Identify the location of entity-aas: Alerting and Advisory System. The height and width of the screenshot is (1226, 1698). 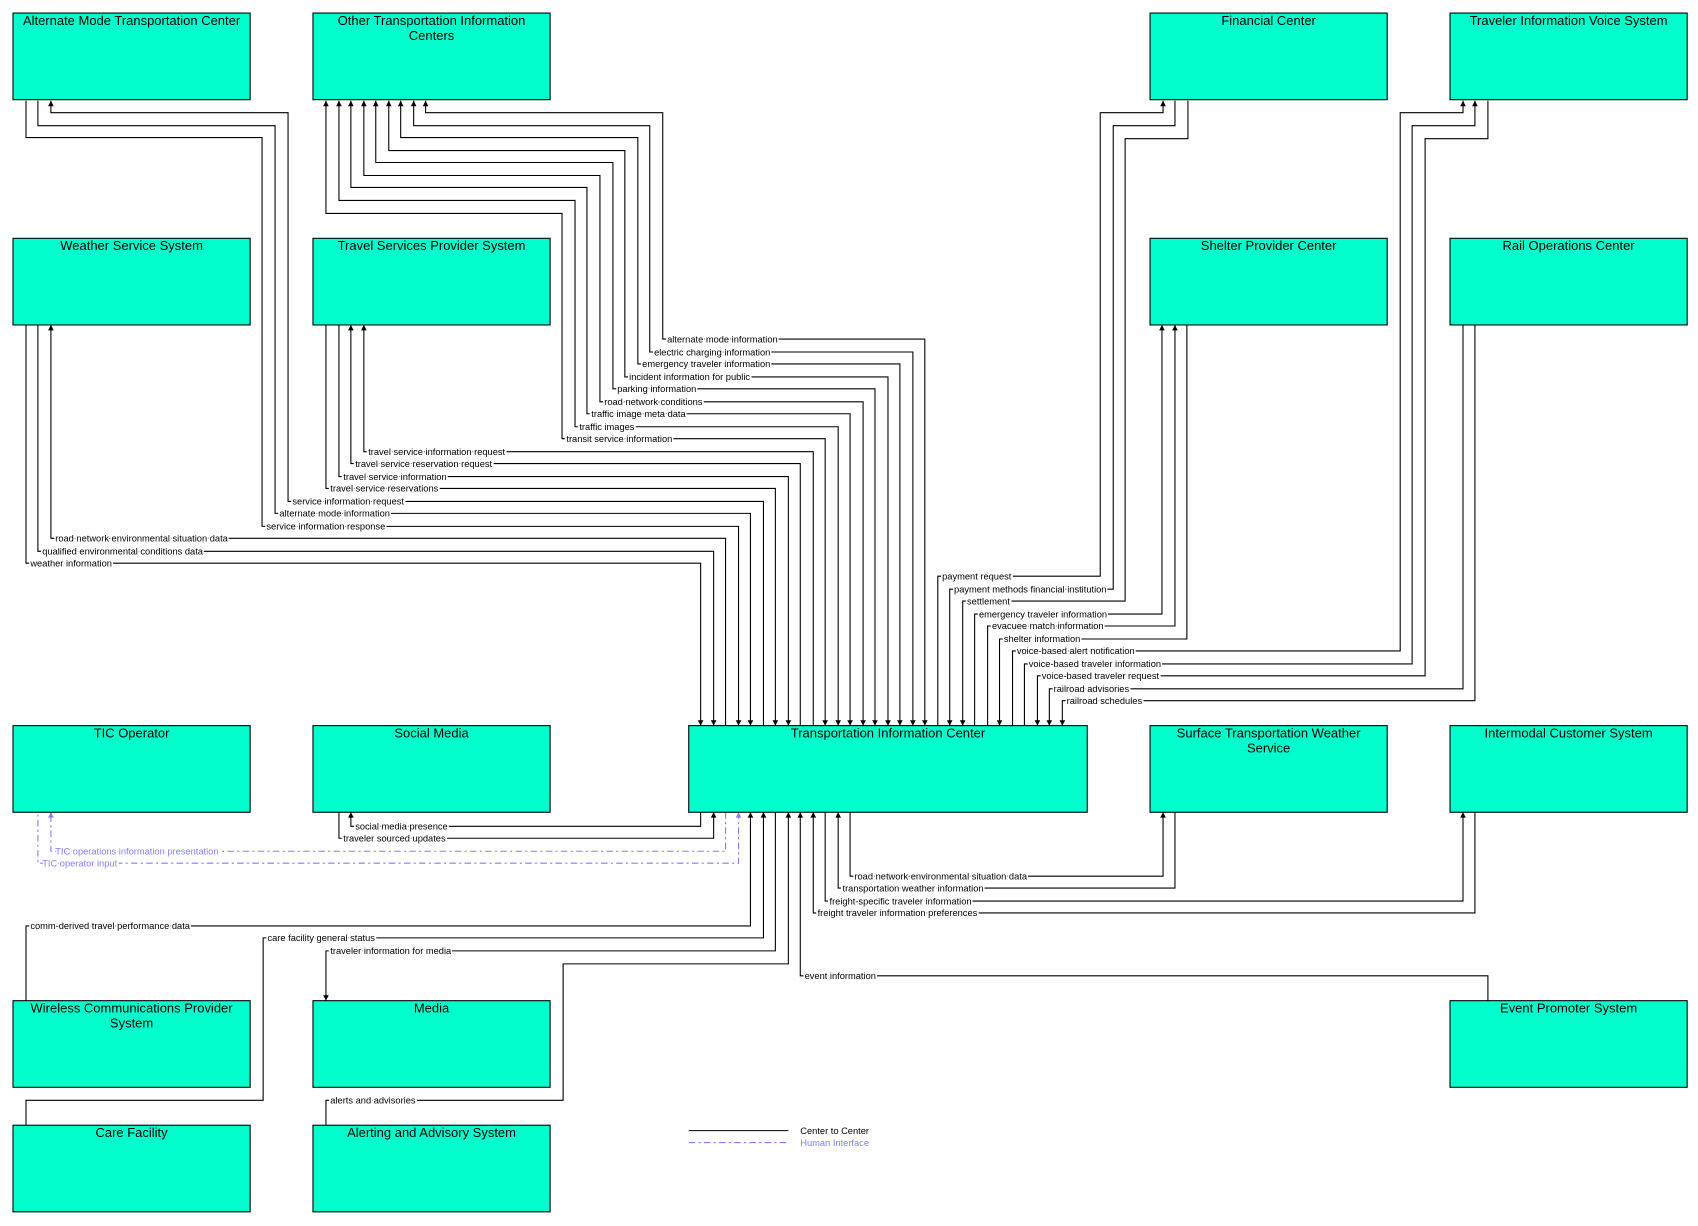
(431, 1168).